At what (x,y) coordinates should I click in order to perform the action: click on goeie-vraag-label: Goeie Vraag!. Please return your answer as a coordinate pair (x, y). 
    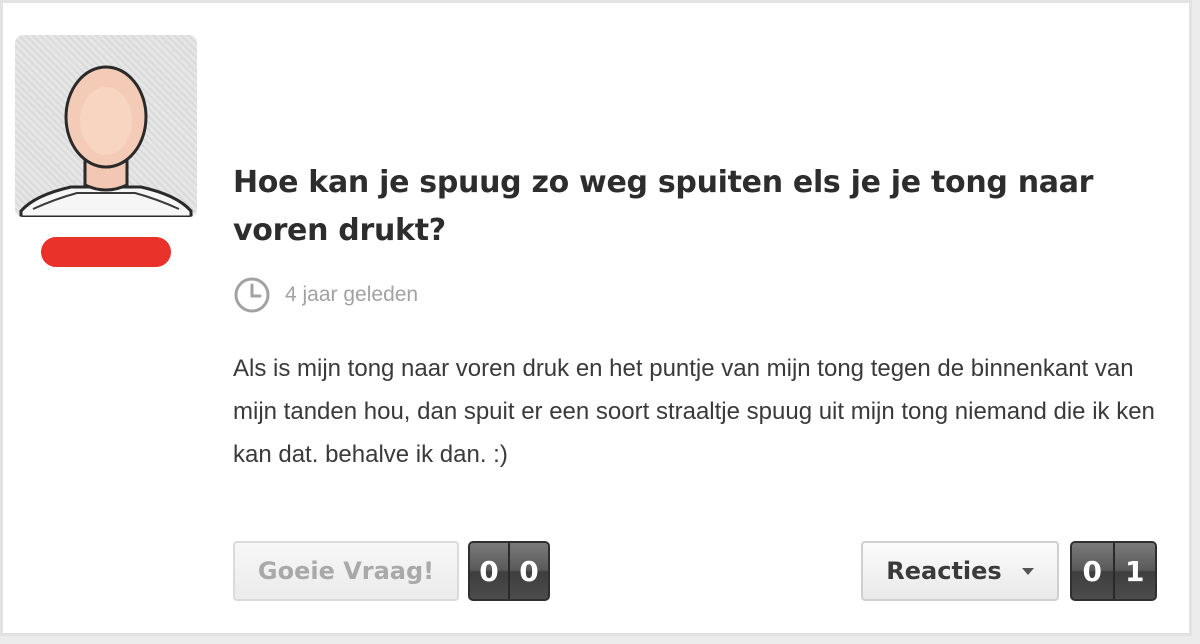
    Looking at the image, I should click on (346, 571).